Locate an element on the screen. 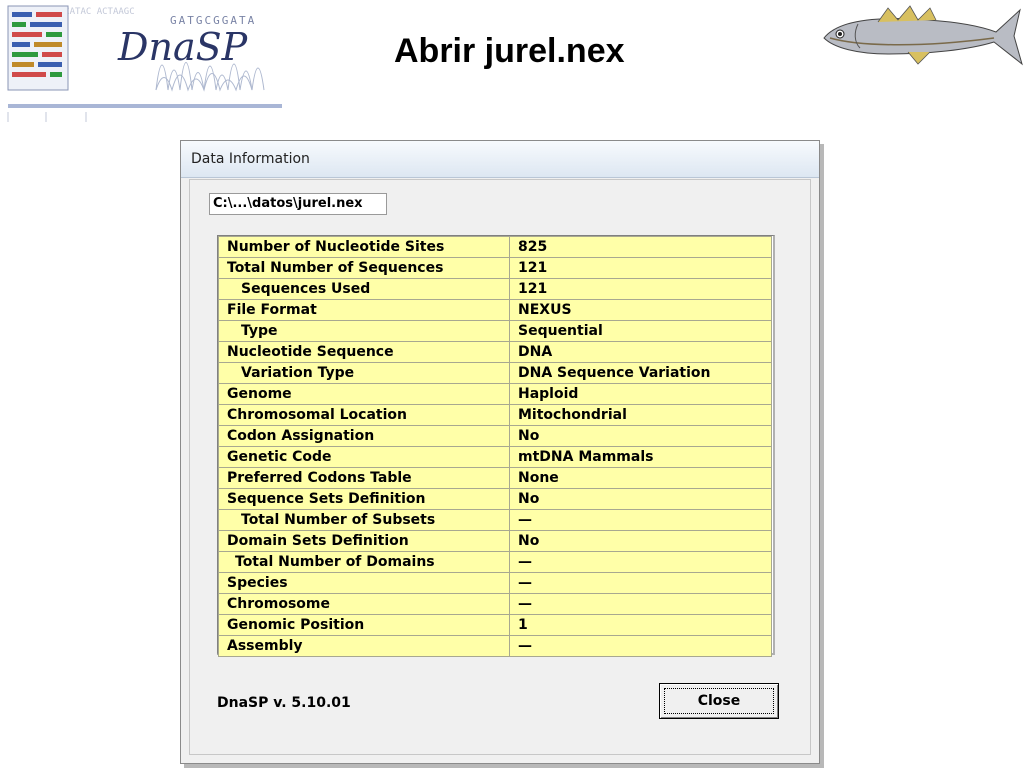  row-value: 1 is located at coordinates (640, 625).